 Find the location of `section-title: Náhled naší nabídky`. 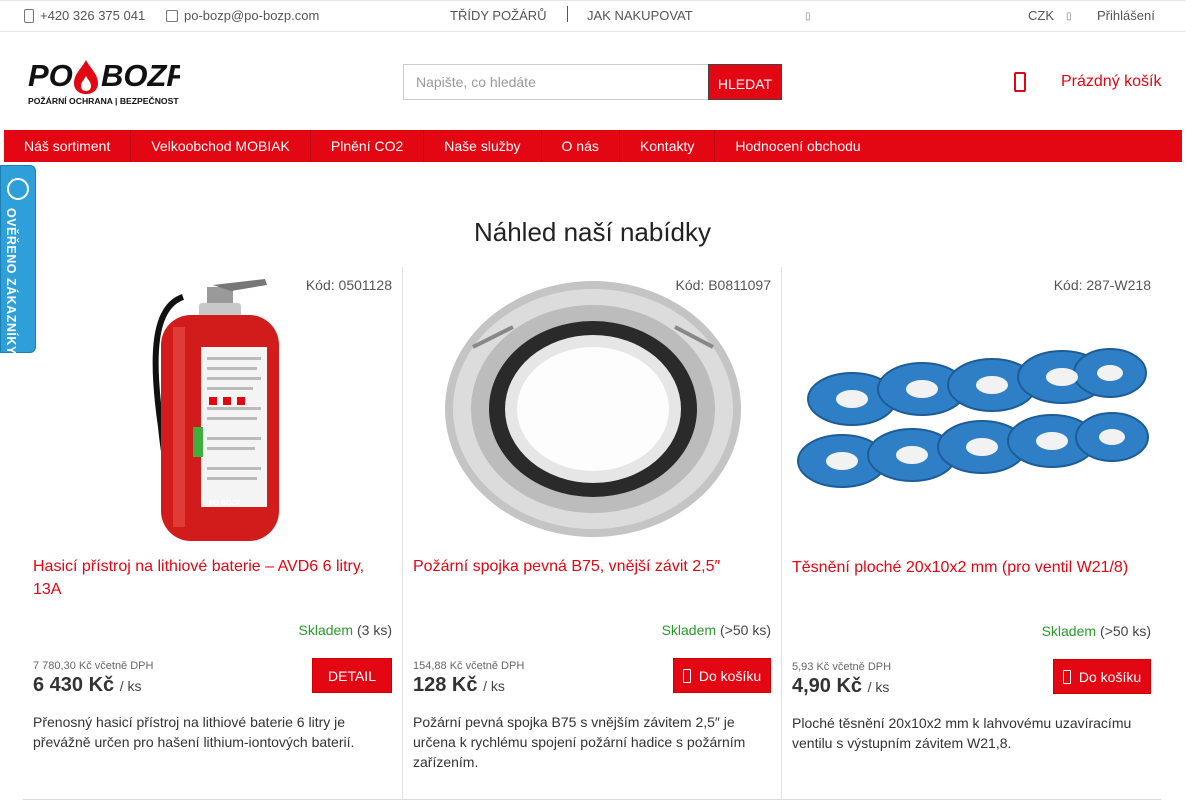

section-title: Náhled naší nabídky is located at coordinates (592, 232).